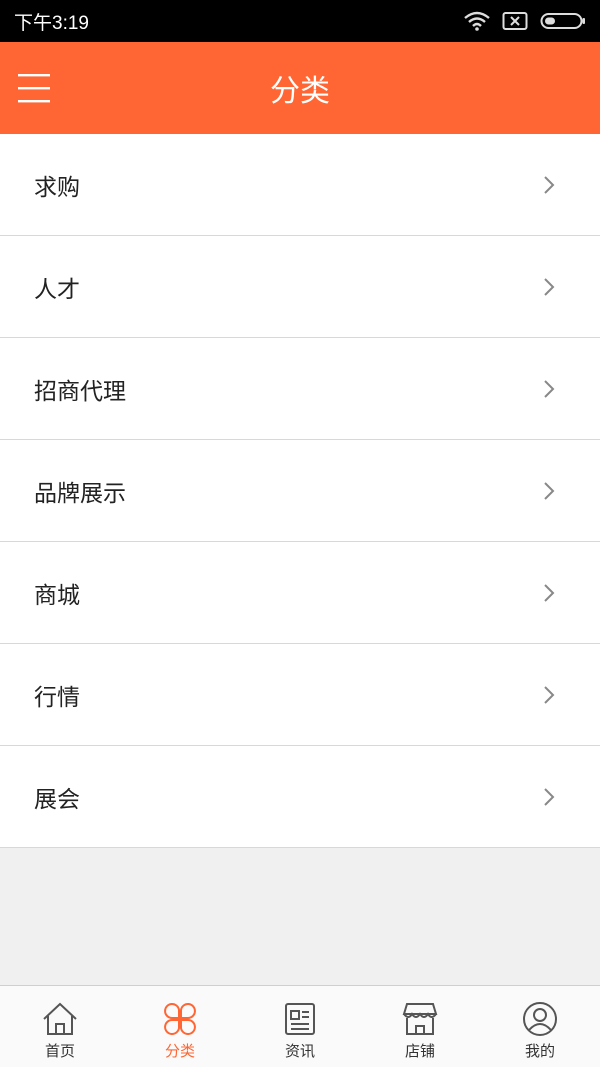  Describe the element at coordinates (419, 1051) in the screenshot. I see `tab-label: 店铺` at that location.